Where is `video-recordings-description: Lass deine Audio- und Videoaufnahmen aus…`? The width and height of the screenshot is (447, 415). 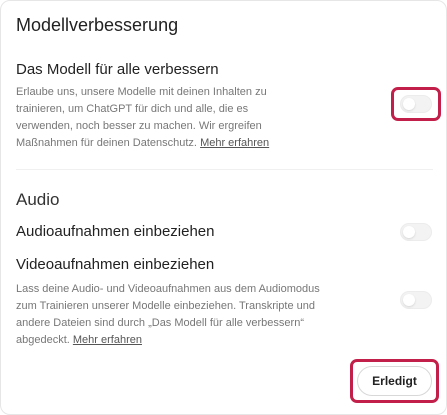 video-recordings-description: Lass deine Audio- und Videoaufnahmen aus… is located at coordinates (173, 315).